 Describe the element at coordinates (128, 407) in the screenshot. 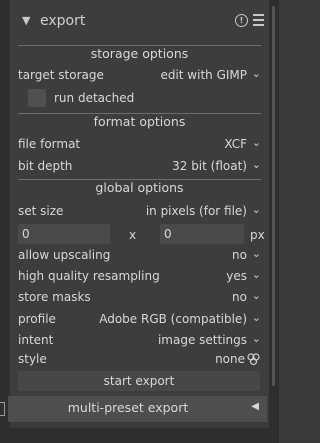

I see `multi-preset-export-label: multi-preset export` at that location.